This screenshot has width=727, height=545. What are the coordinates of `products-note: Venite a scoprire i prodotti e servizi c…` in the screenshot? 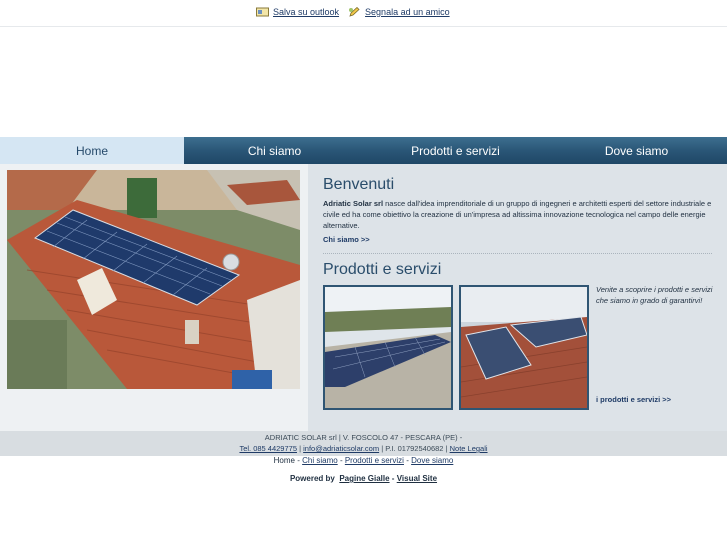 It's located at (654, 295).